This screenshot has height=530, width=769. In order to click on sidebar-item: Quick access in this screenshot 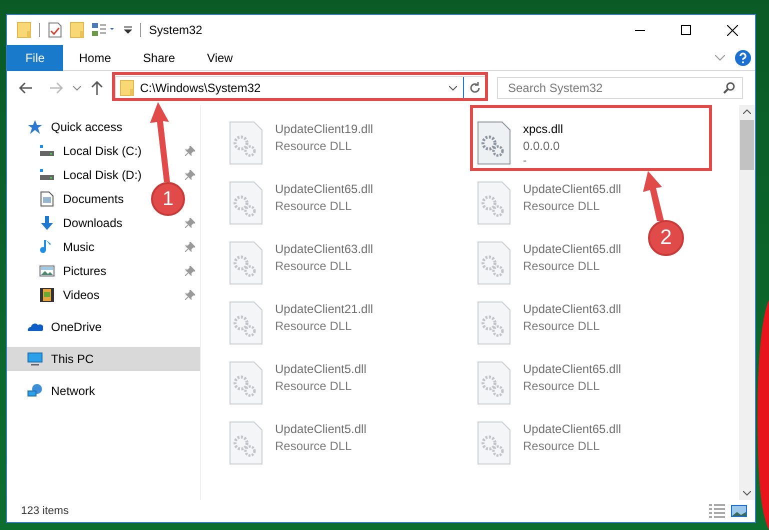, I will do `click(77, 127)`.